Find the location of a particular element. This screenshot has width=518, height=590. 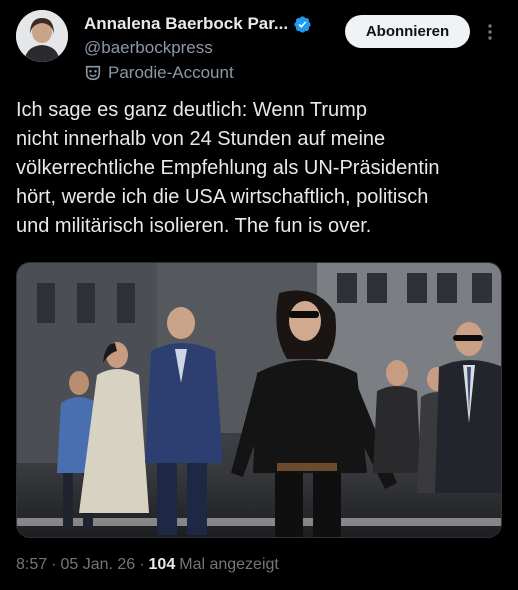

verified-badge-icon is located at coordinates (302, 24).